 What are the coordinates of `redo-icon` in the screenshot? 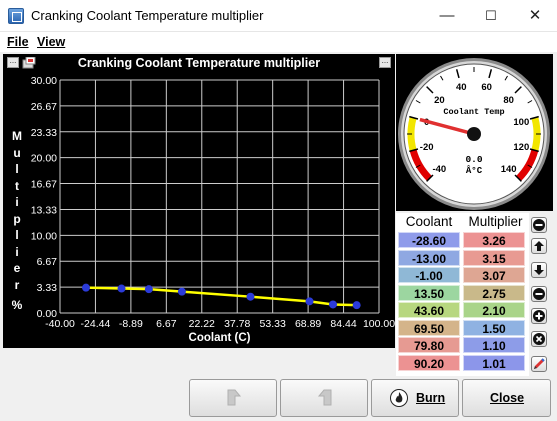 It's located at (324, 397).